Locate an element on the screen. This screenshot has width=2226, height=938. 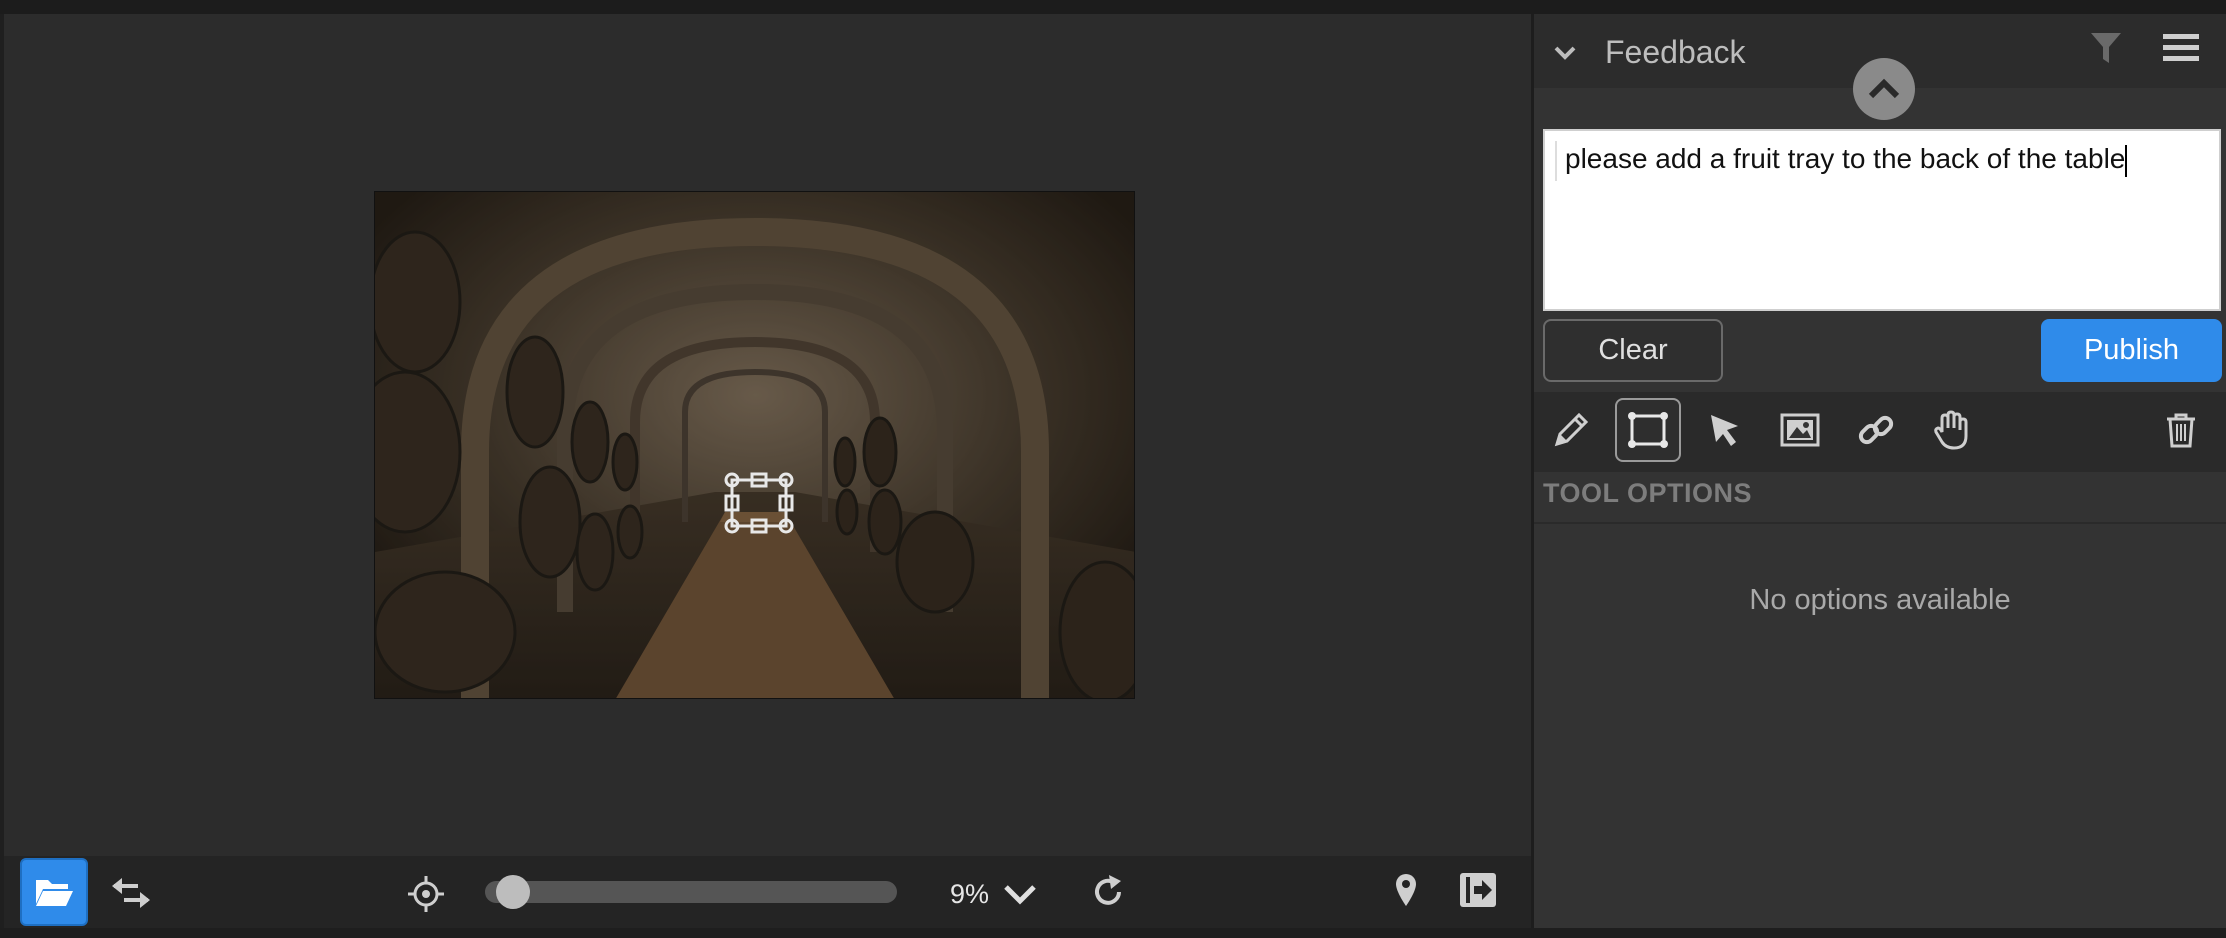
hand-icon is located at coordinates (1951, 430).